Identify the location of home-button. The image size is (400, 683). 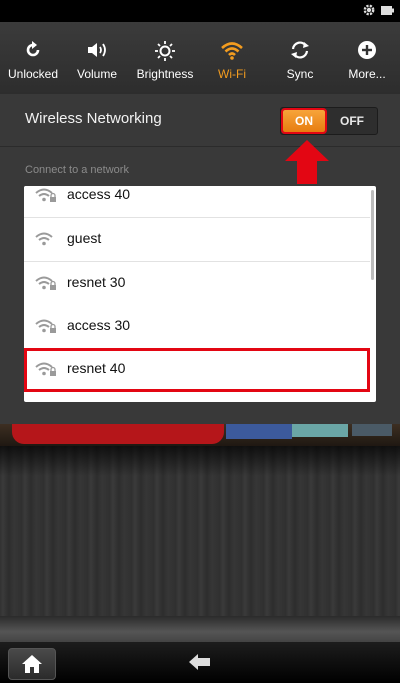
(32, 664).